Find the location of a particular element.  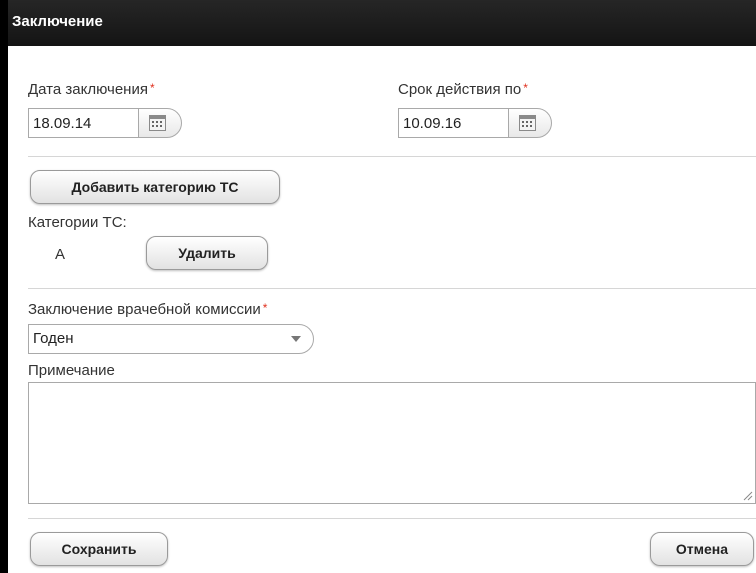

commission-label: Заключение врачебной комиссии * is located at coordinates (147, 309).